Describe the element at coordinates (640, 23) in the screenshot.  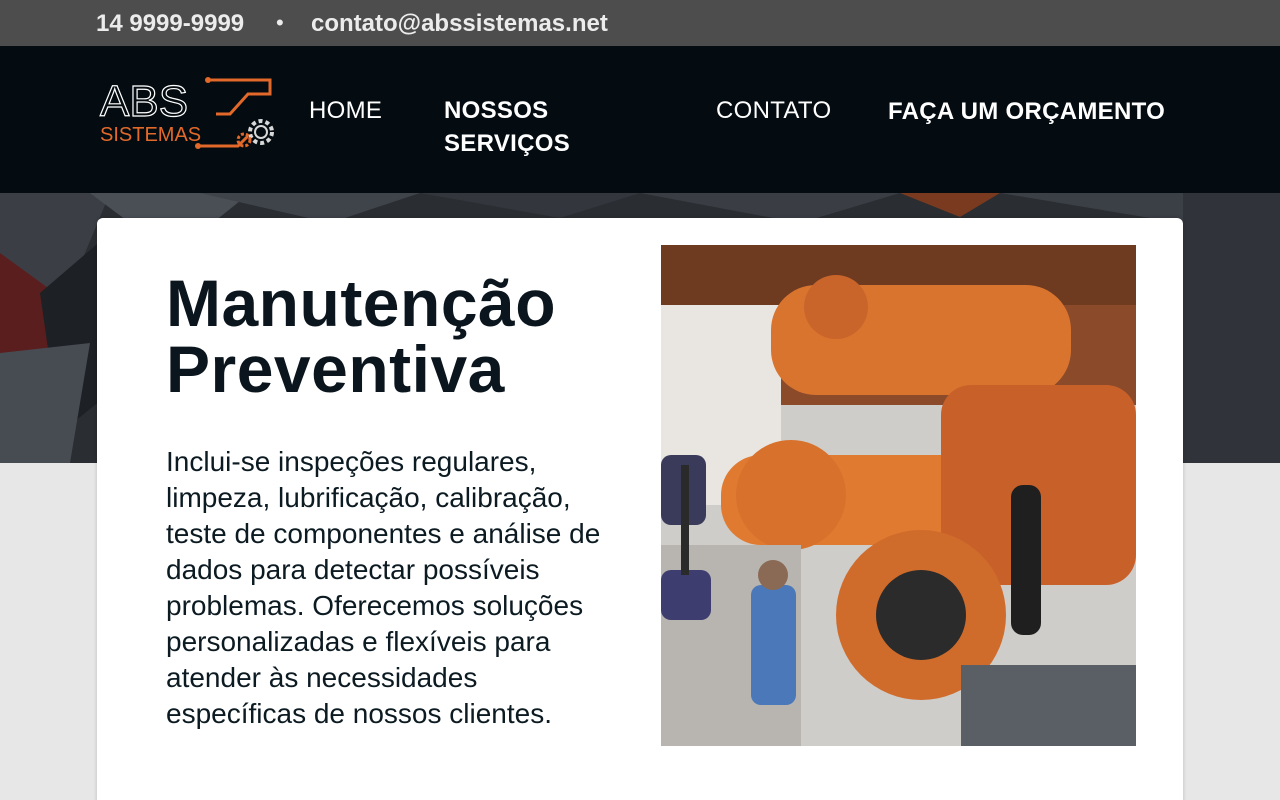
I see `top-contact-bar: 14 9999-9999 • contato@abssistemas.net` at that location.